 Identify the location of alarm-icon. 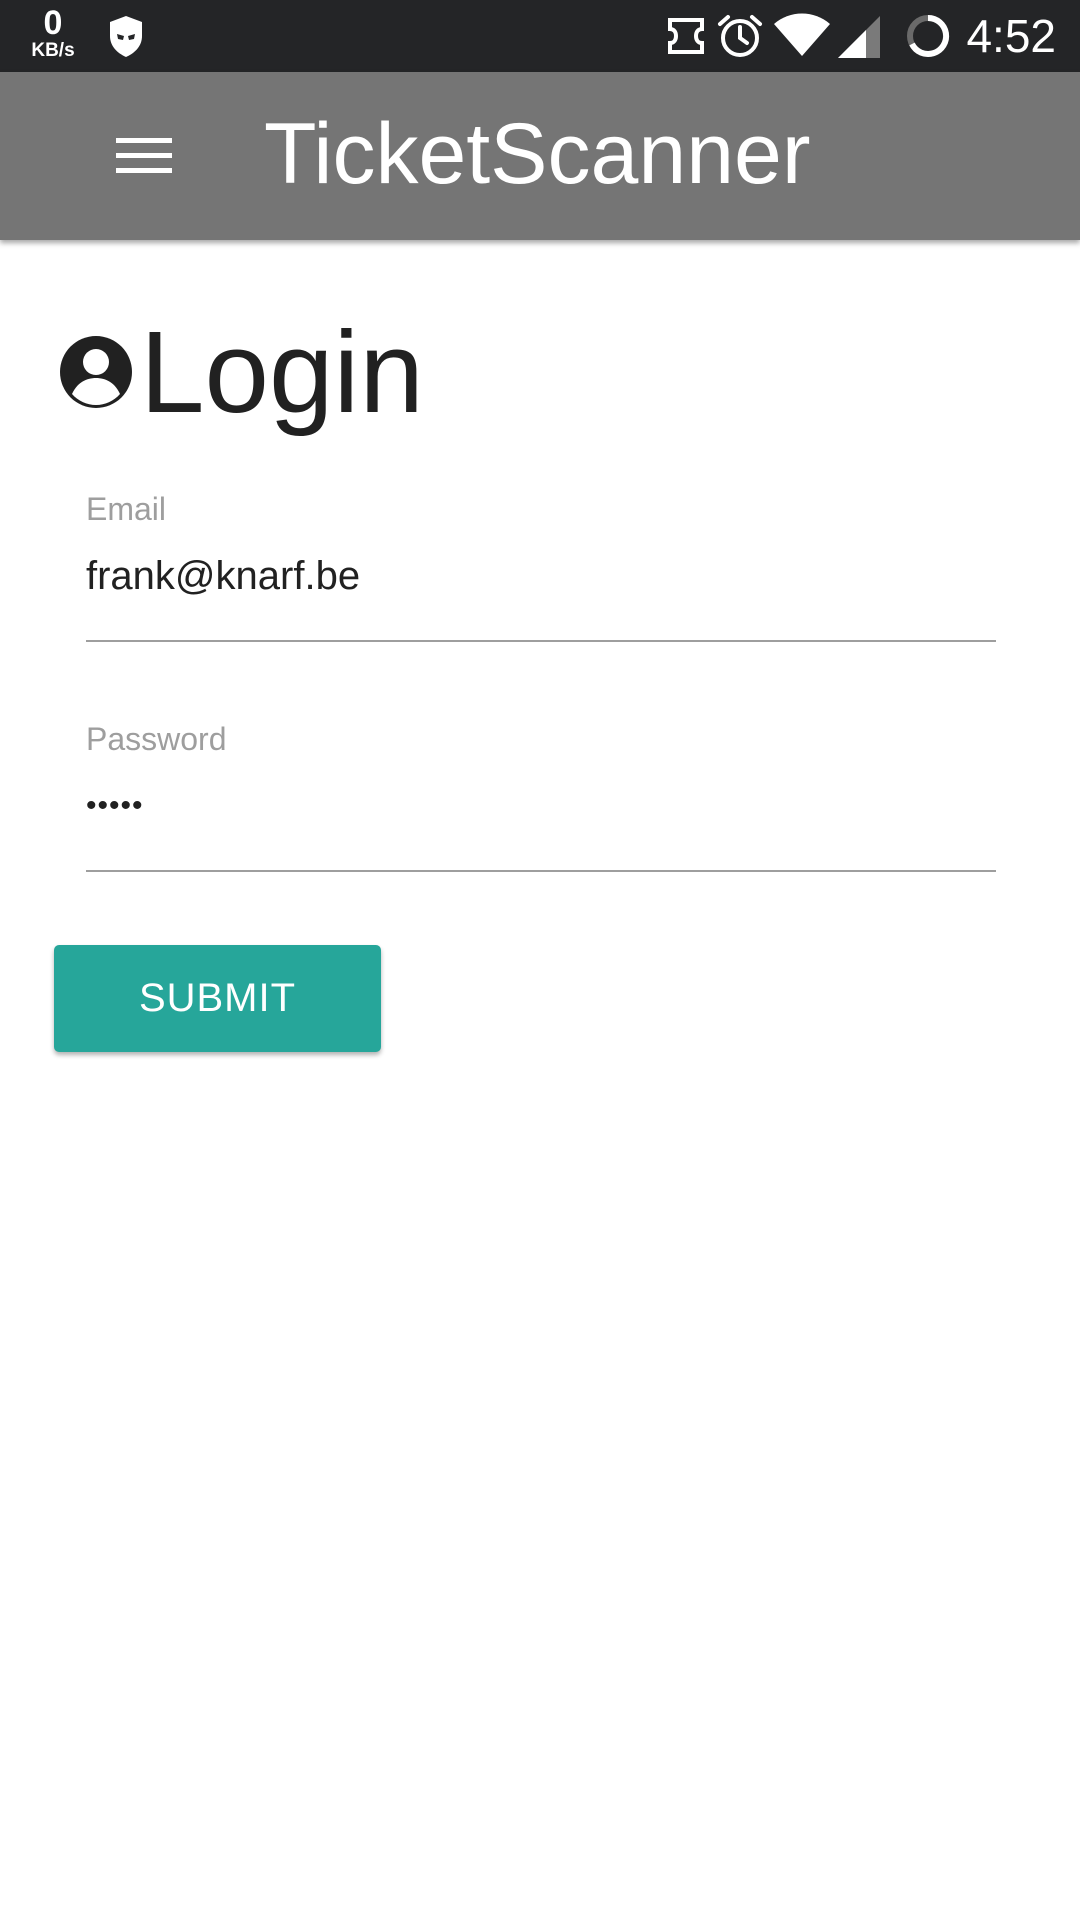
(740, 36).